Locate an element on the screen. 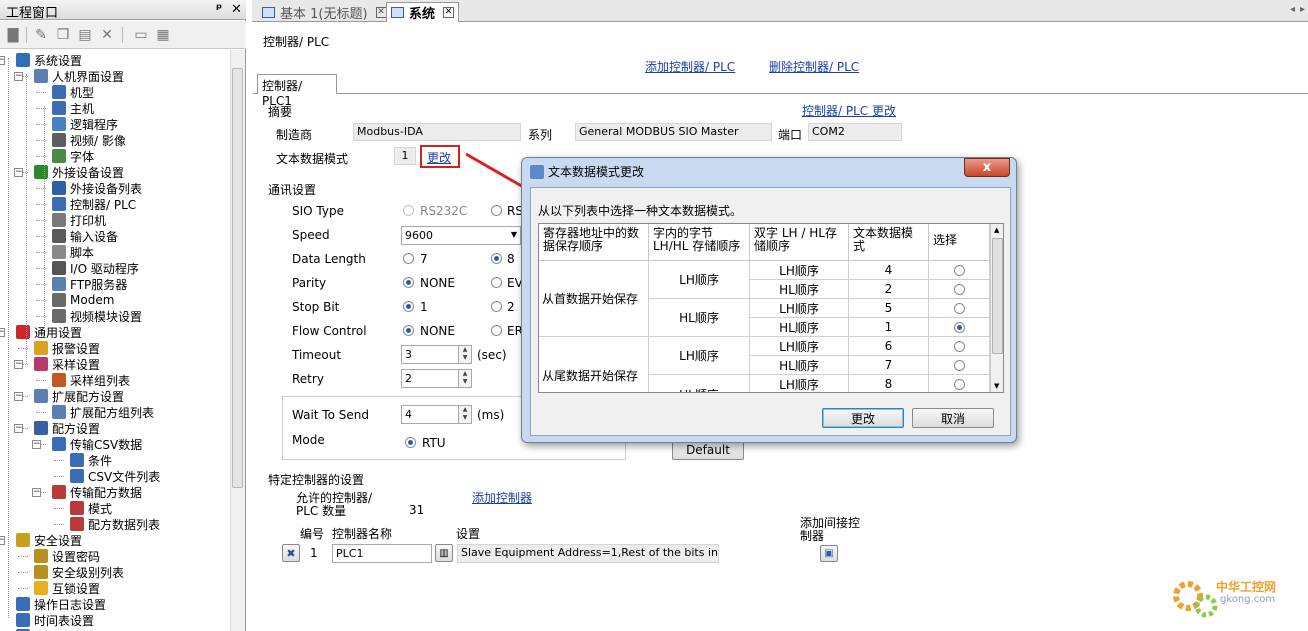 This screenshot has width=1308, height=631. tree-item: 视频模块设置 is located at coordinates (97, 316).